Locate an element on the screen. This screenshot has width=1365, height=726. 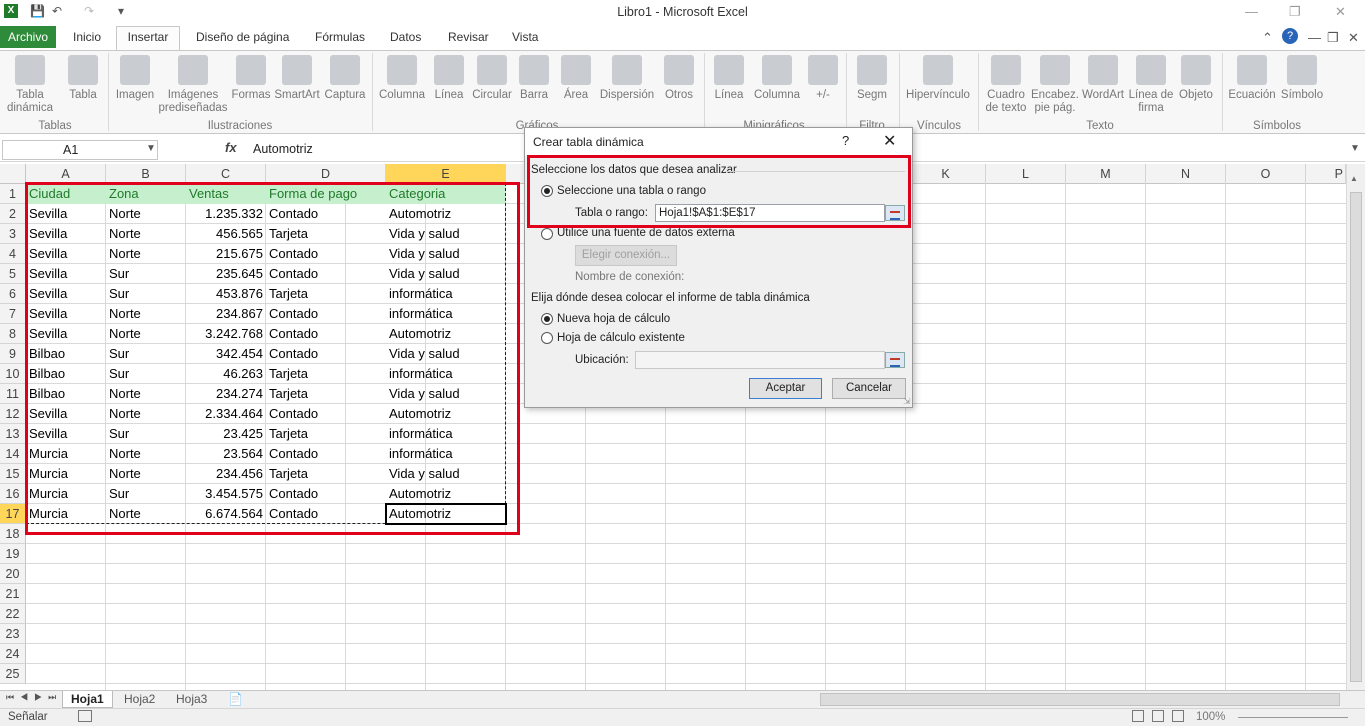
resize-grip-icon: ⇲ is located at coordinates (907, 401).